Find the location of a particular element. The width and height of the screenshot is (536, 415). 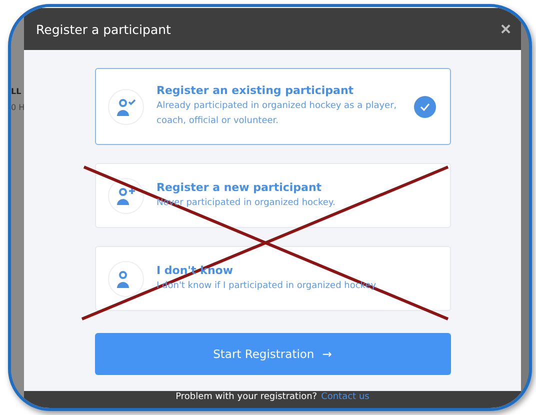

option-title: Register an existing participant is located at coordinates (255, 90).